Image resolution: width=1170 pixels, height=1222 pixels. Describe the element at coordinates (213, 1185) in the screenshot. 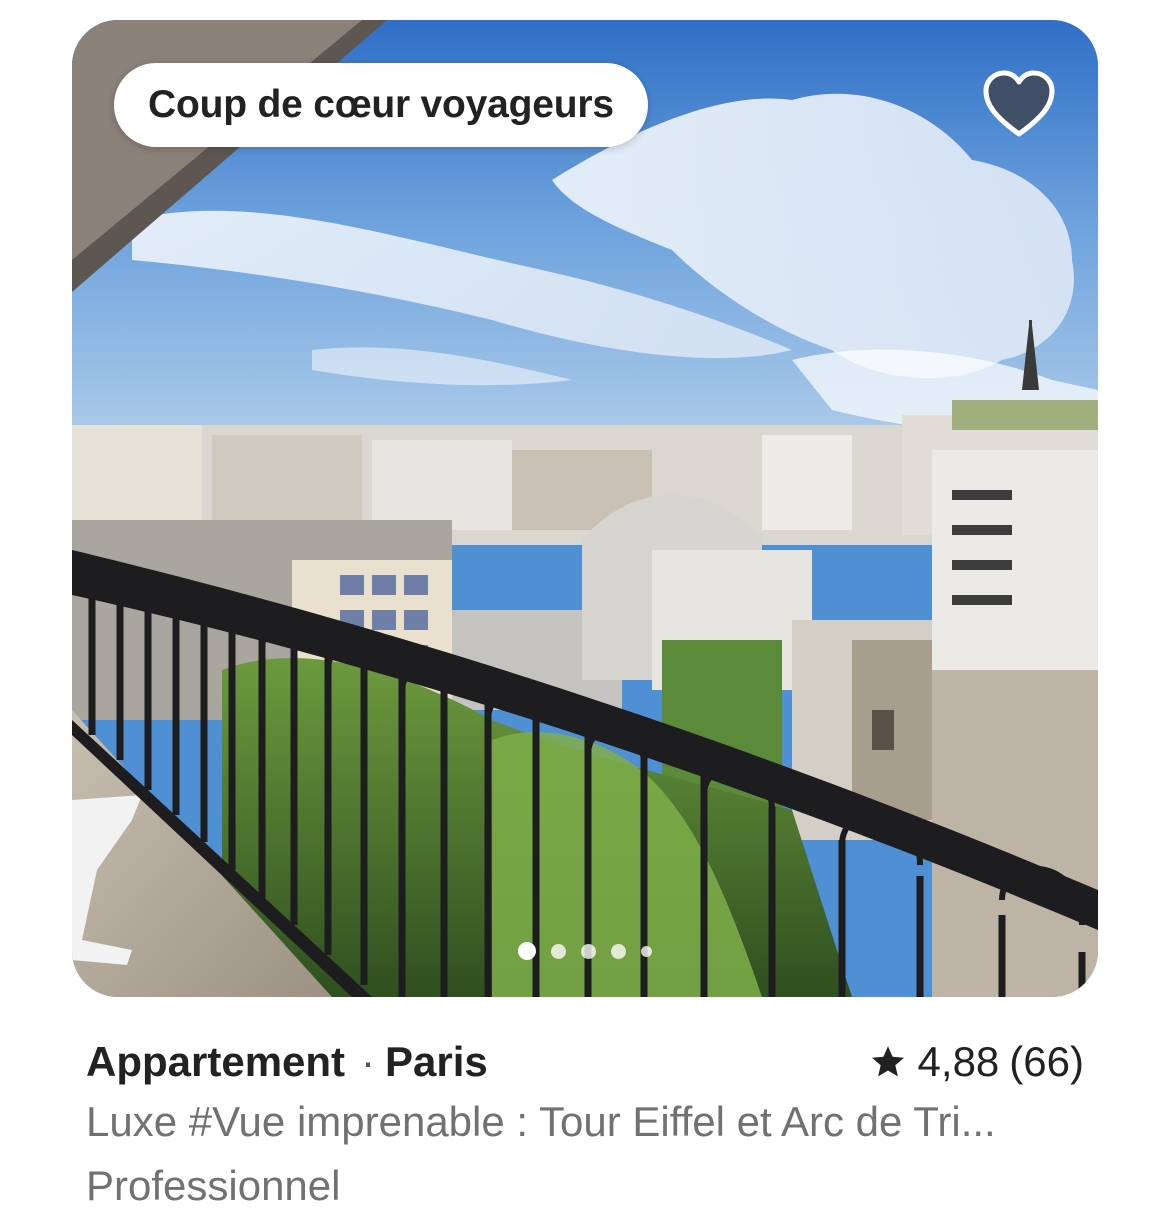

I see `host-type: Professionnel` at that location.